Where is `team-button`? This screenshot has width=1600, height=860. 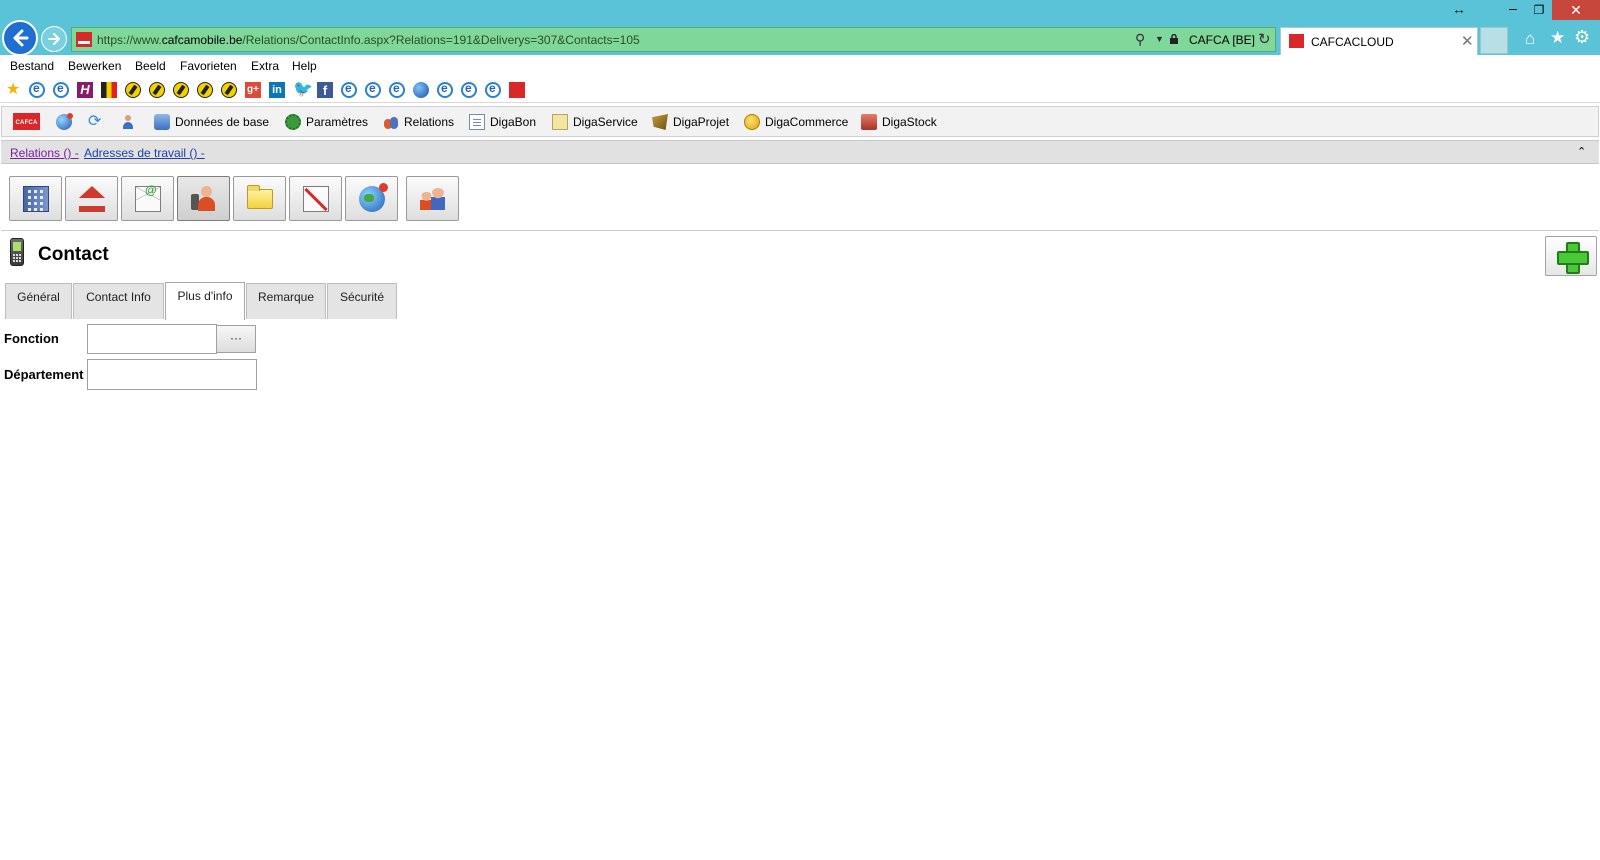
team-button is located at coordinates (432, 198).